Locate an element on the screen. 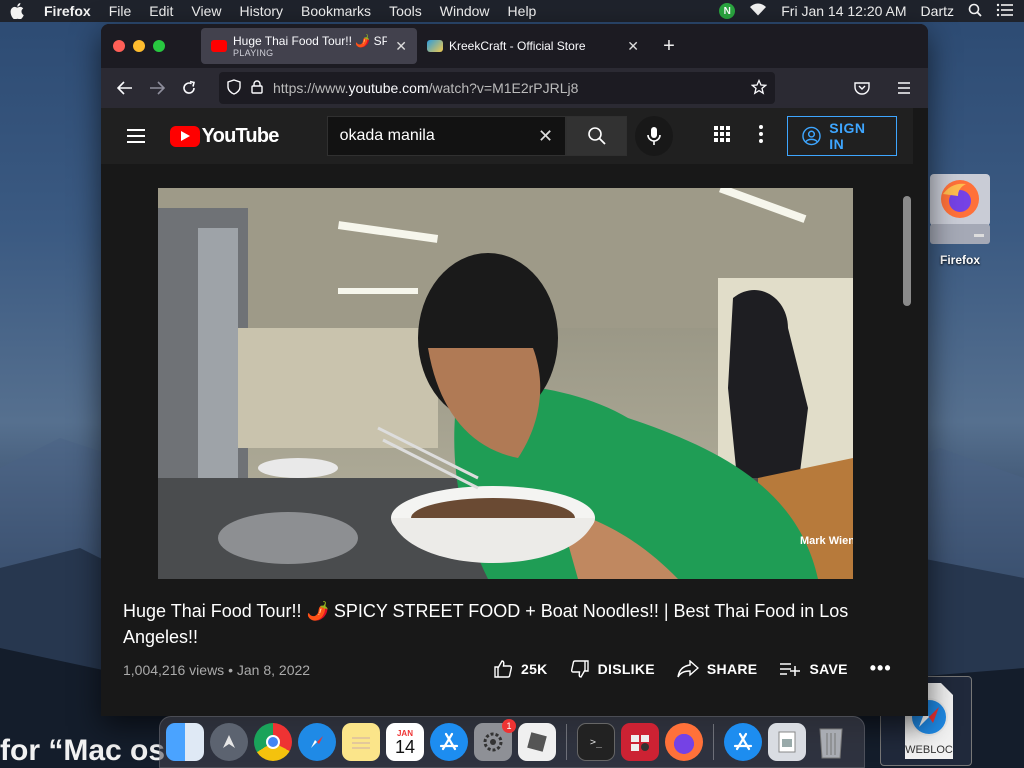  guide-menu-icon is located at coordinates (136, 136).